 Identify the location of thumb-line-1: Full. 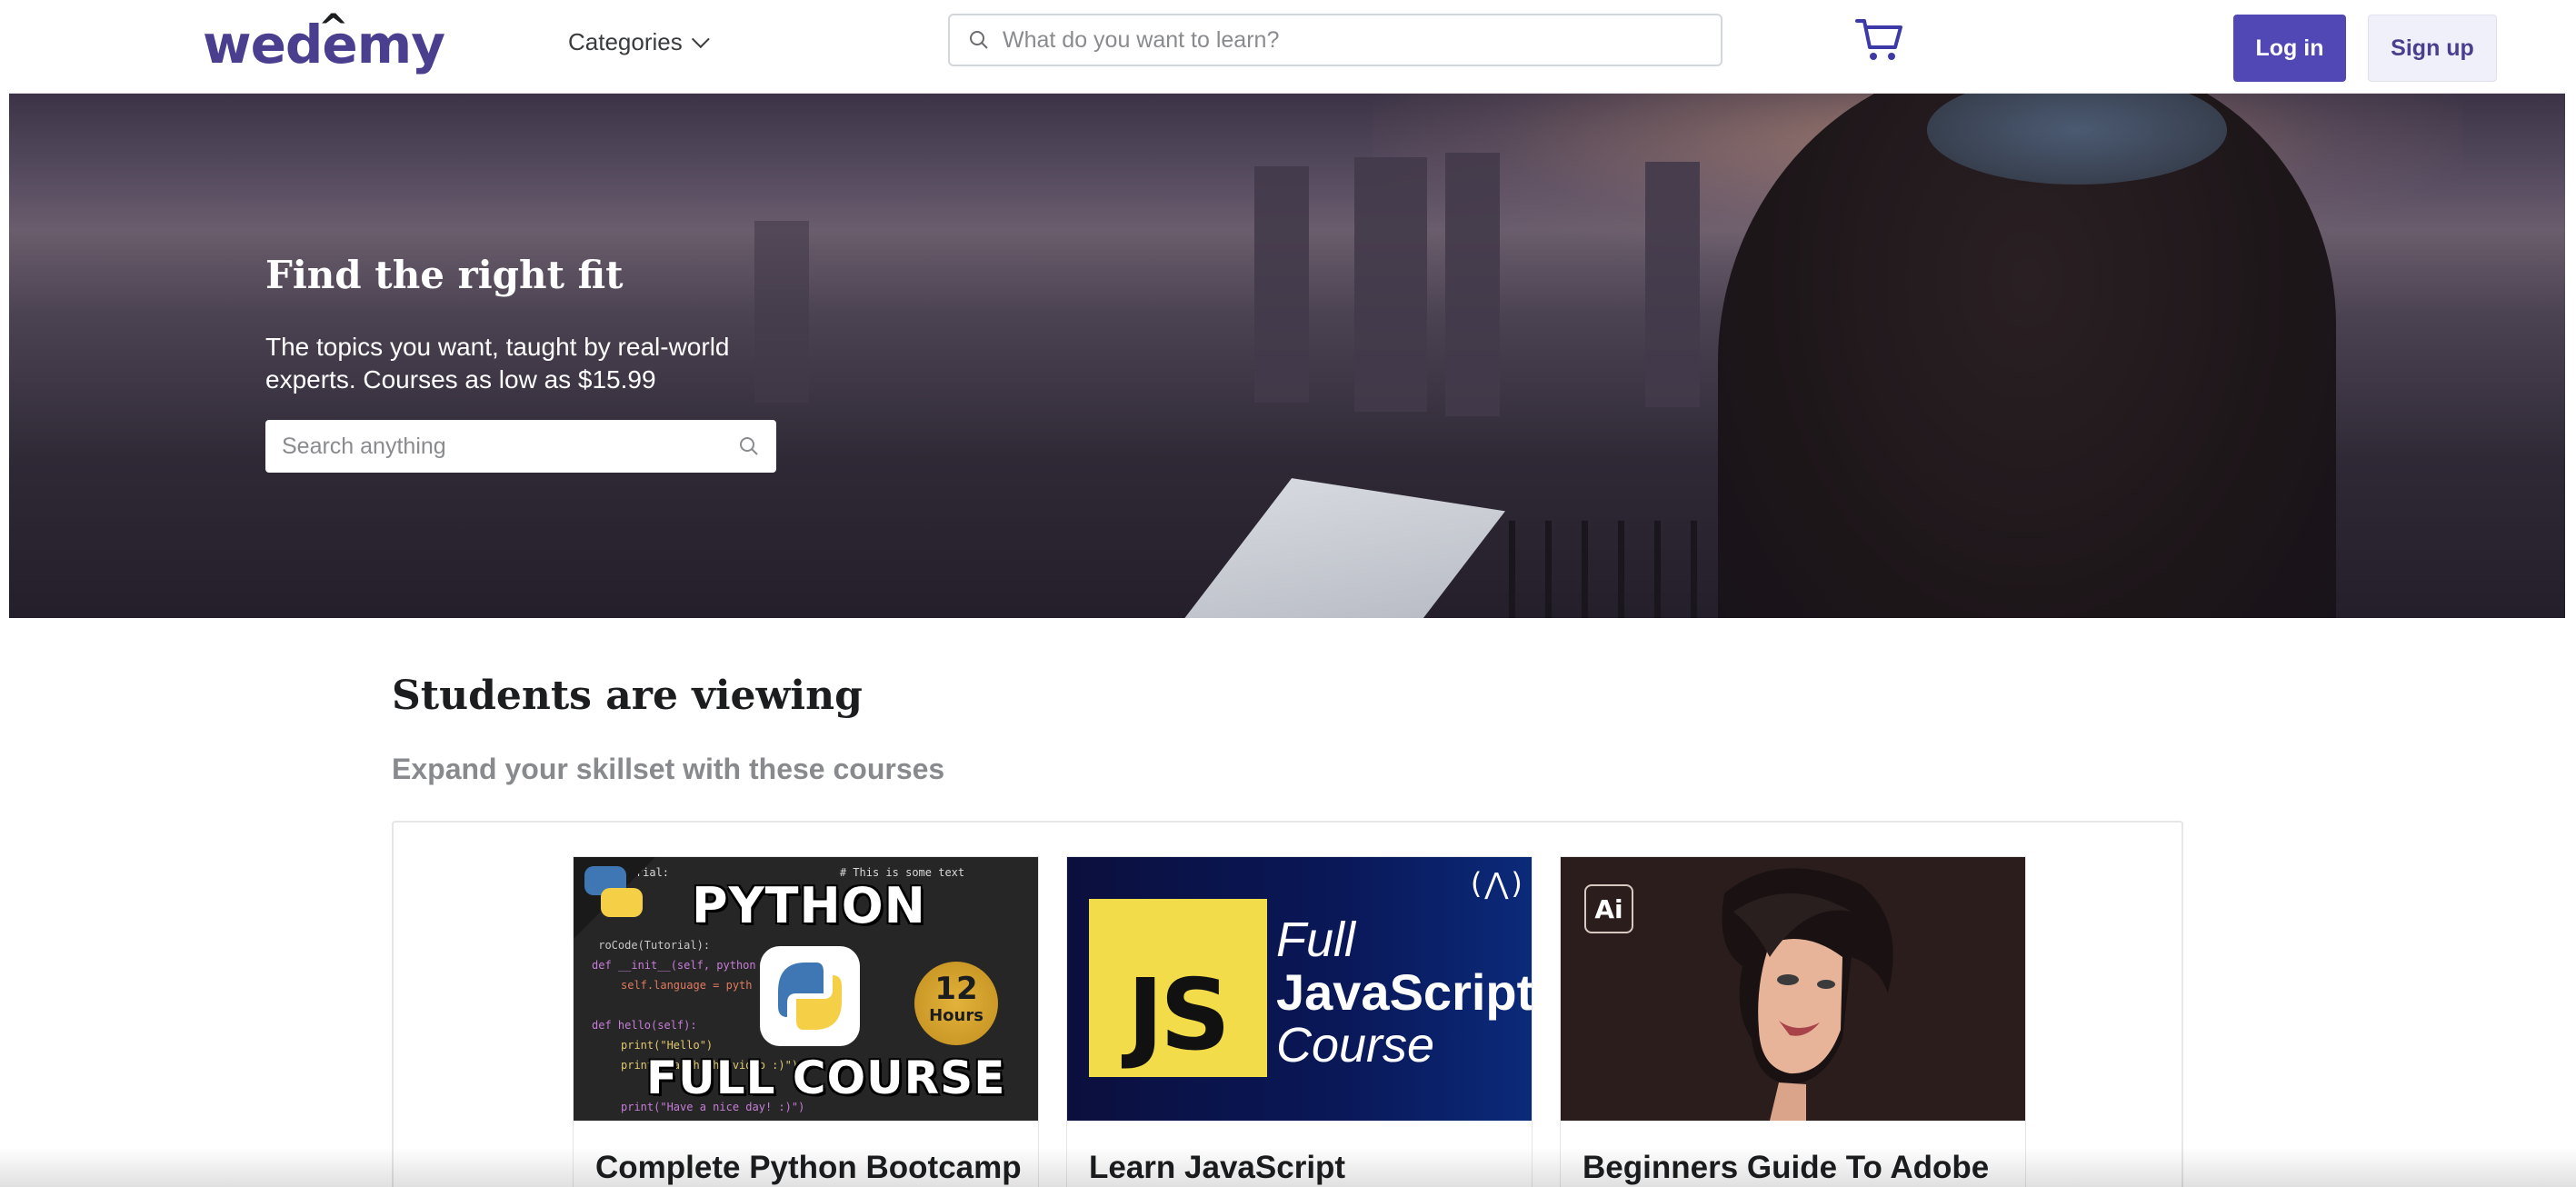
(1316, 940).